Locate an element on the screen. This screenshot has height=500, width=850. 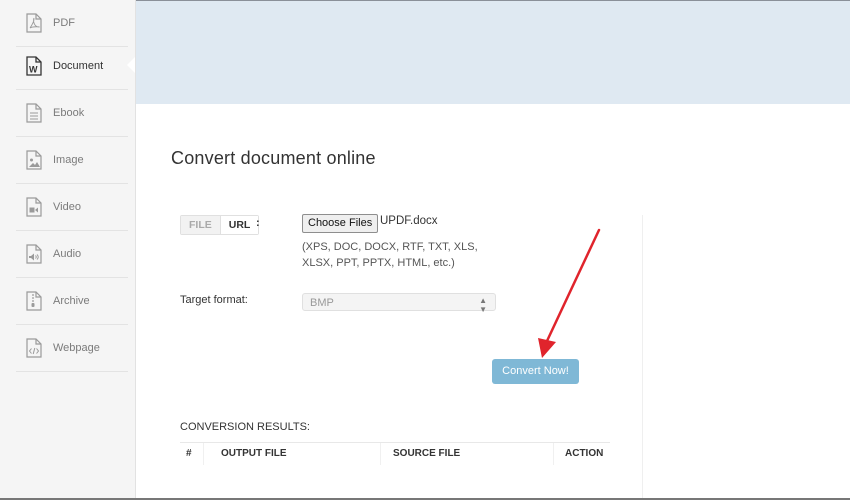
sidebar-item-video: Video is located at coordinates (72, 207).